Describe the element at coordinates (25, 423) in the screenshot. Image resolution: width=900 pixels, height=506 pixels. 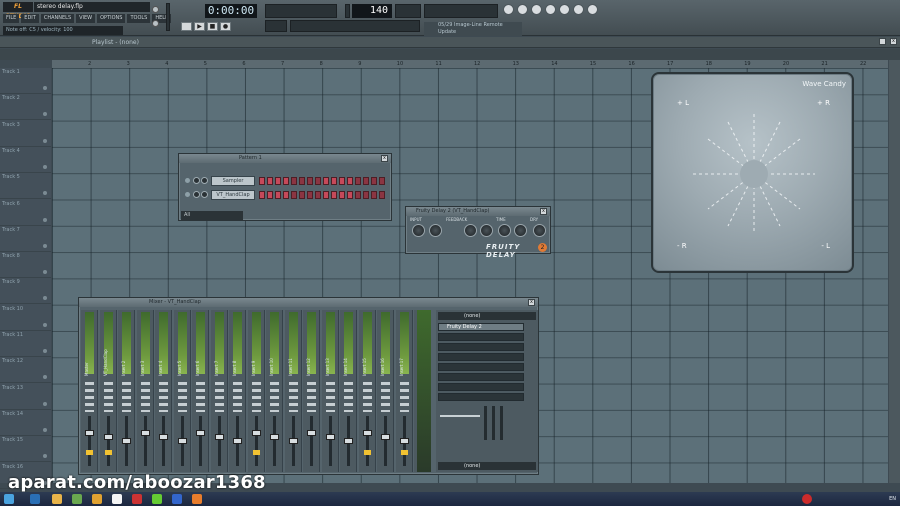
I see `track-header: Track 14` at that location.